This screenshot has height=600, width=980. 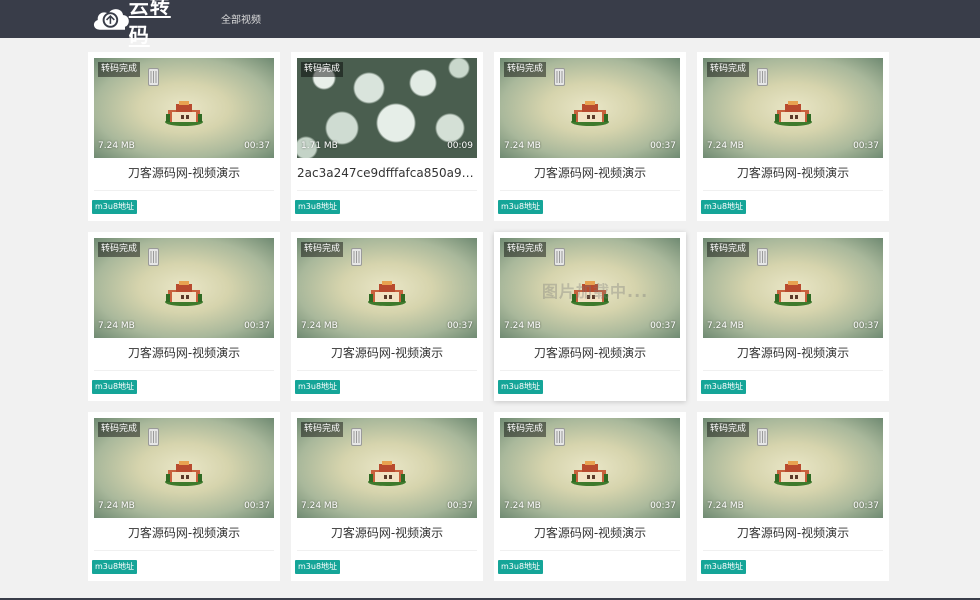 What do you see at coordinates (387, 108) in the screenshot?
I see `video-thumbnail: 转码完成 1.71 MB 00:09` at bounding box center [387, 108].